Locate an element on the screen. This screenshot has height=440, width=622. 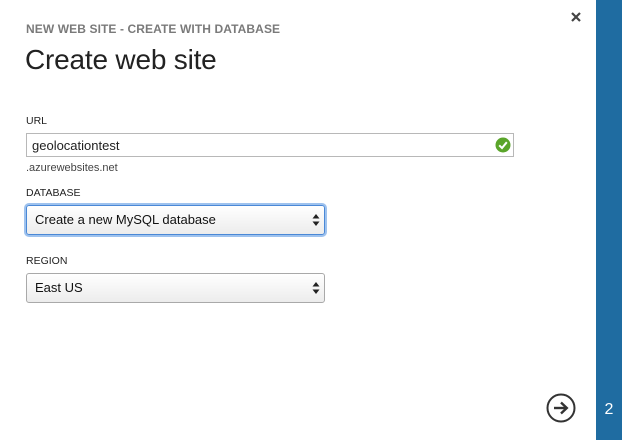
region-select-value: East US is located at coordinates (59, 287).